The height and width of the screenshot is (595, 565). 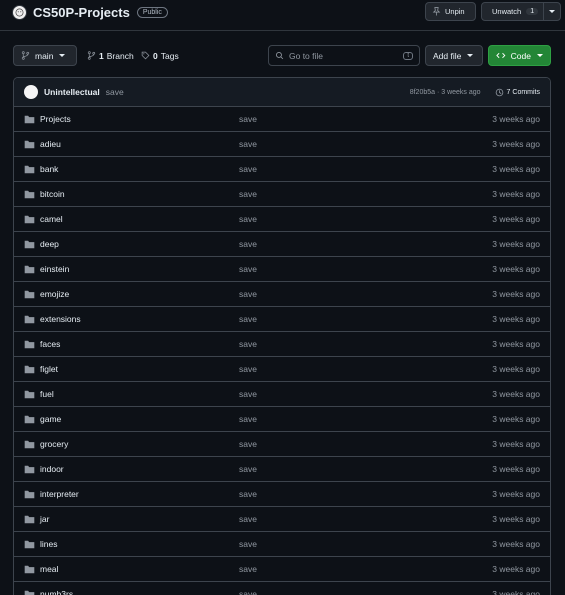 I want to click on file-name: numb3rs, so click(x=56, y=592).